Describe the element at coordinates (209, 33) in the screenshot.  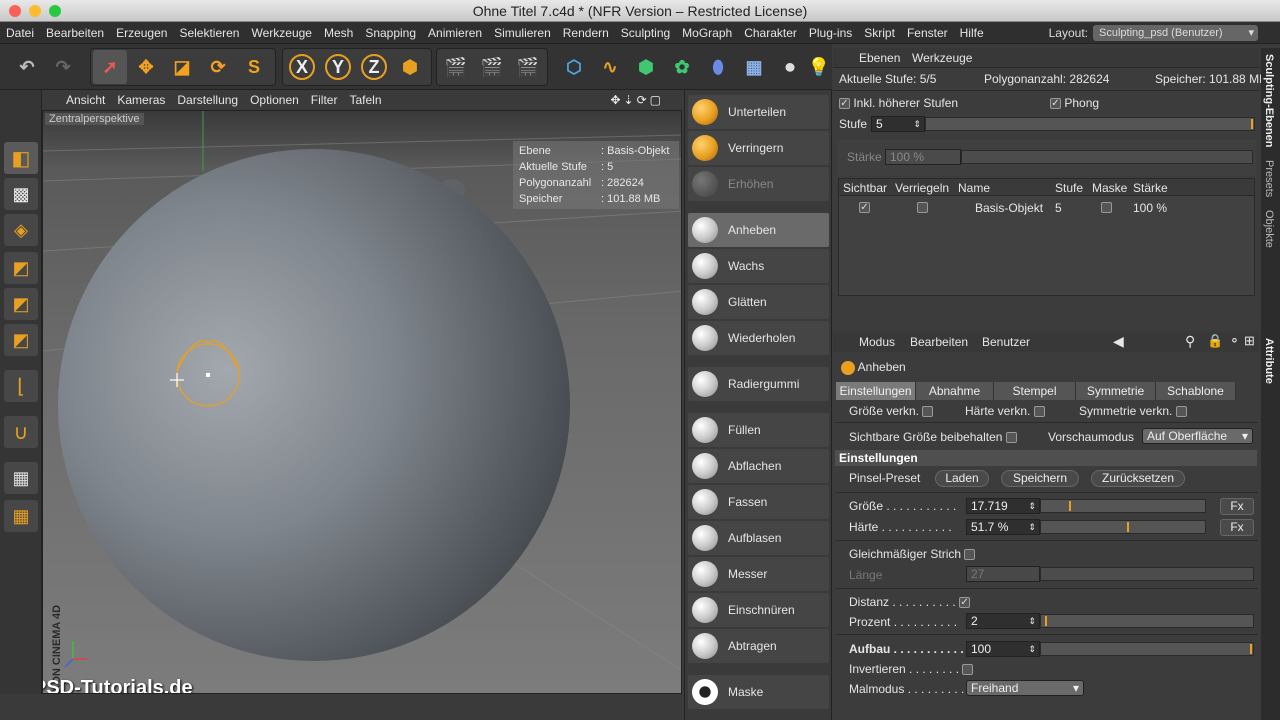
I see `menu-selektieren: Selektieren` at that location.